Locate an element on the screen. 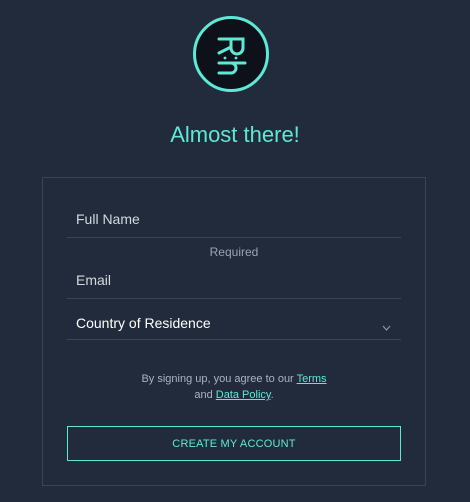  full-name-field is located at coordinates (234, 219).